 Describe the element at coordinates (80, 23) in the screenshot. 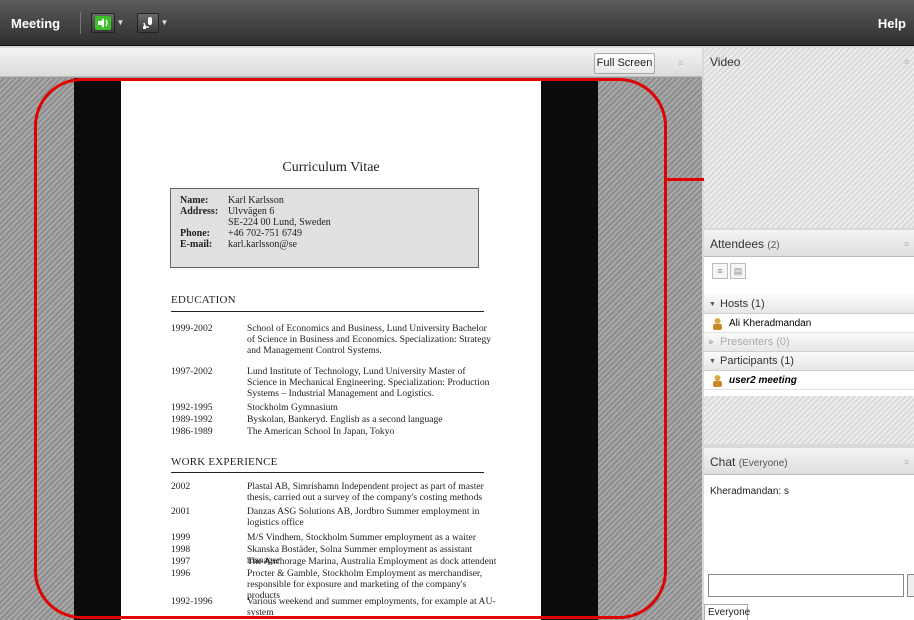

I see `menu-separator` at that location.